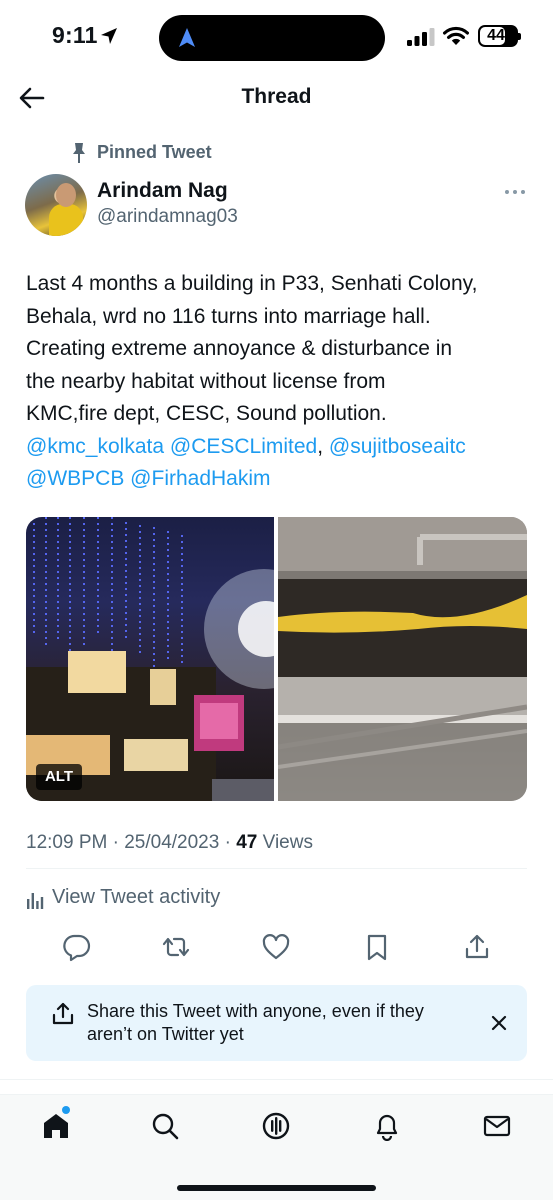  Describe the element at coordinates (276, 1126) in the screenshot. I see `spaces-icon` at that location.